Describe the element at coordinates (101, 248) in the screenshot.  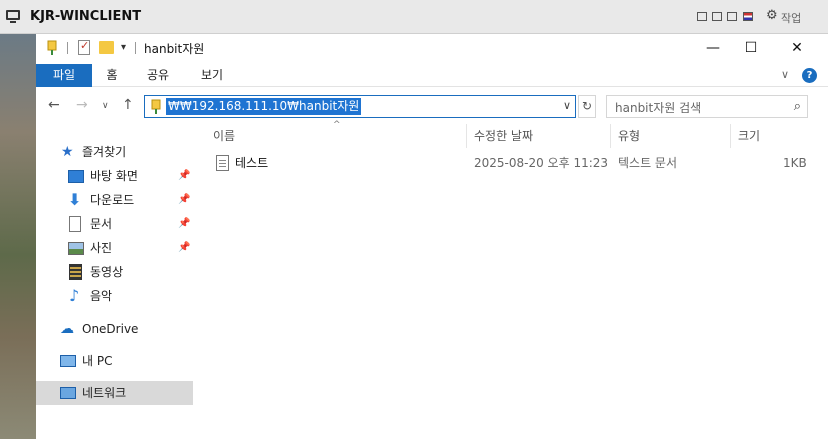
I see `sidebar-item-label: 사진` at that location.